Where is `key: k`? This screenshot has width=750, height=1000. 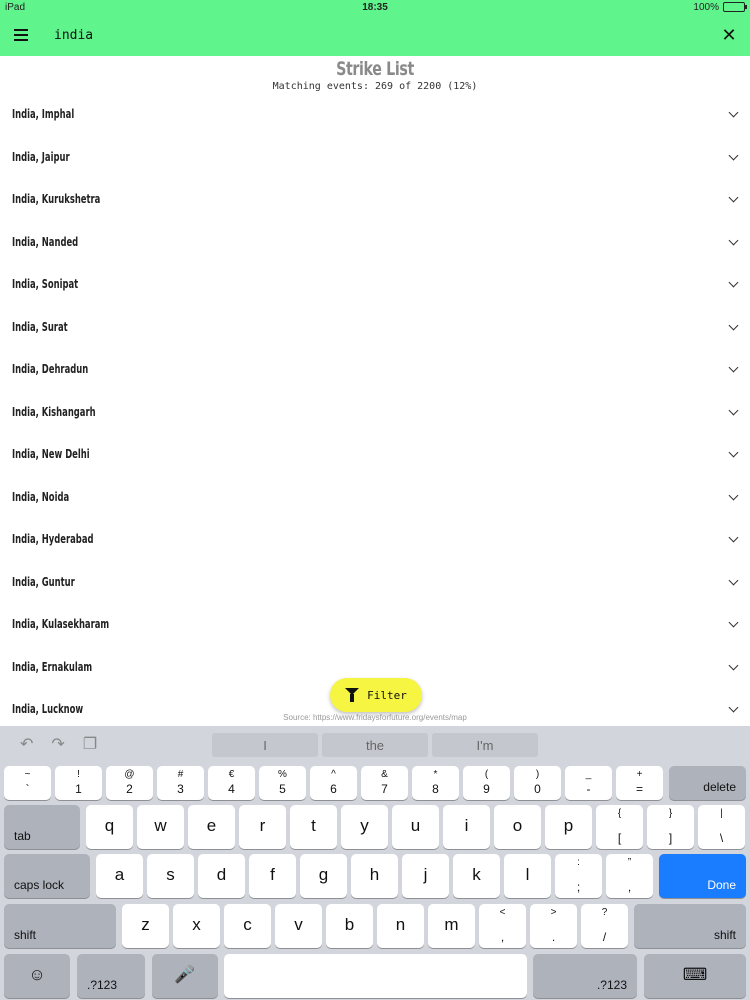
key: k is located at coordinates (476, 876).